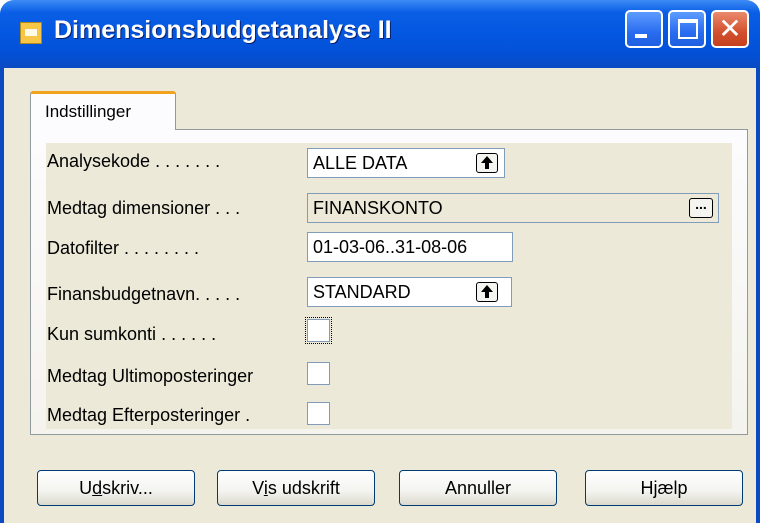 The height and width of the screenshot is (523, 760). I want to click on analysekode-lookup-button, so click(487, 163).